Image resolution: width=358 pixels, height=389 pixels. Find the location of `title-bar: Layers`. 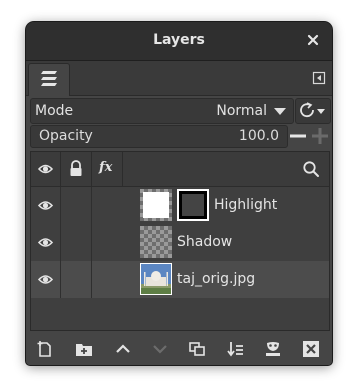

title-bar: Layers is located at coordinates (179, 41).